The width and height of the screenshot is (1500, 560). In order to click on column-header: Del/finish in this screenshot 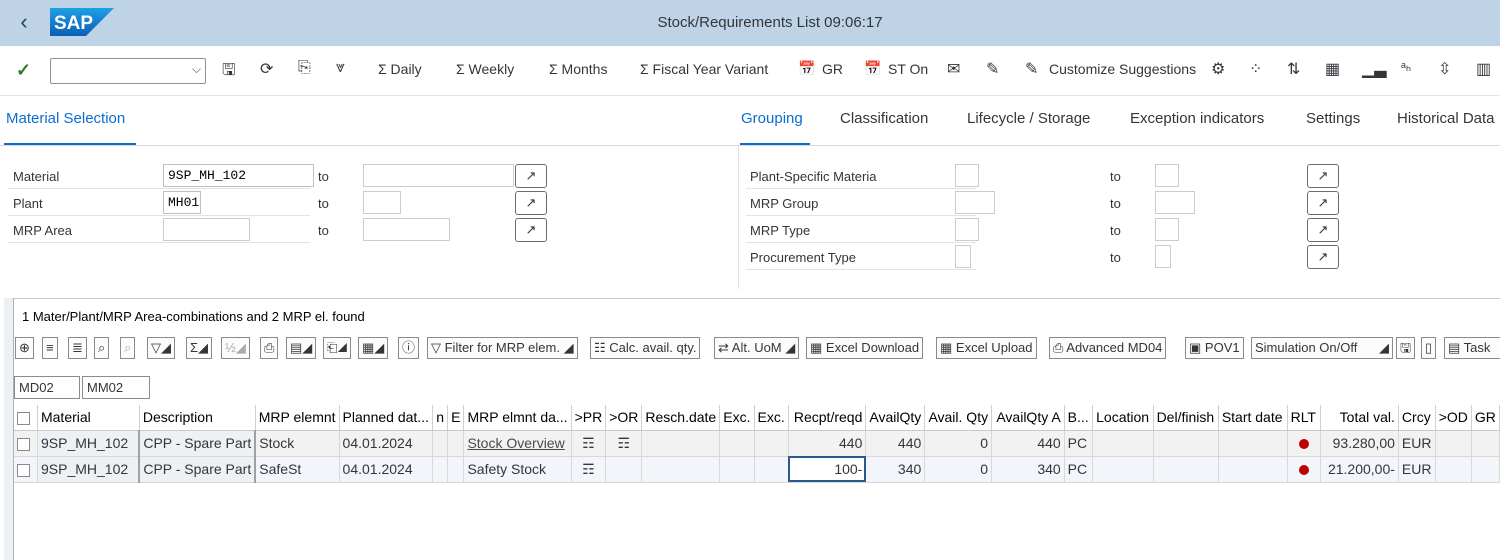, I will do `click(1186, 418)`.